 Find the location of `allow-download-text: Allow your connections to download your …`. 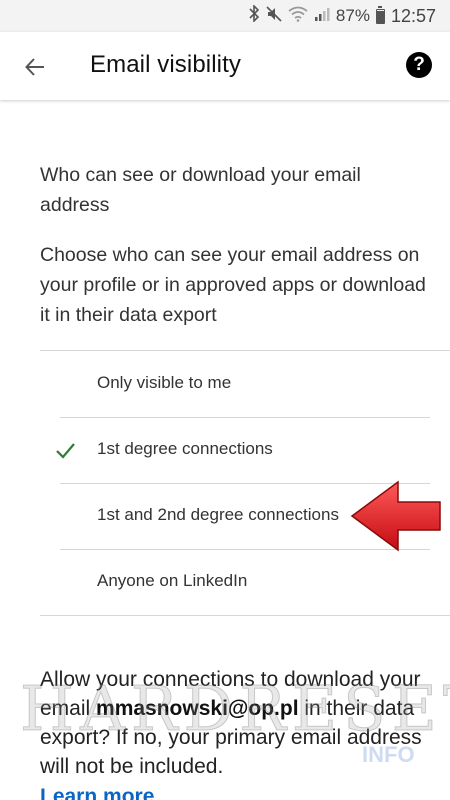

allow-download-text: Allow your connections to download your … is located at coordinates (235, 723).